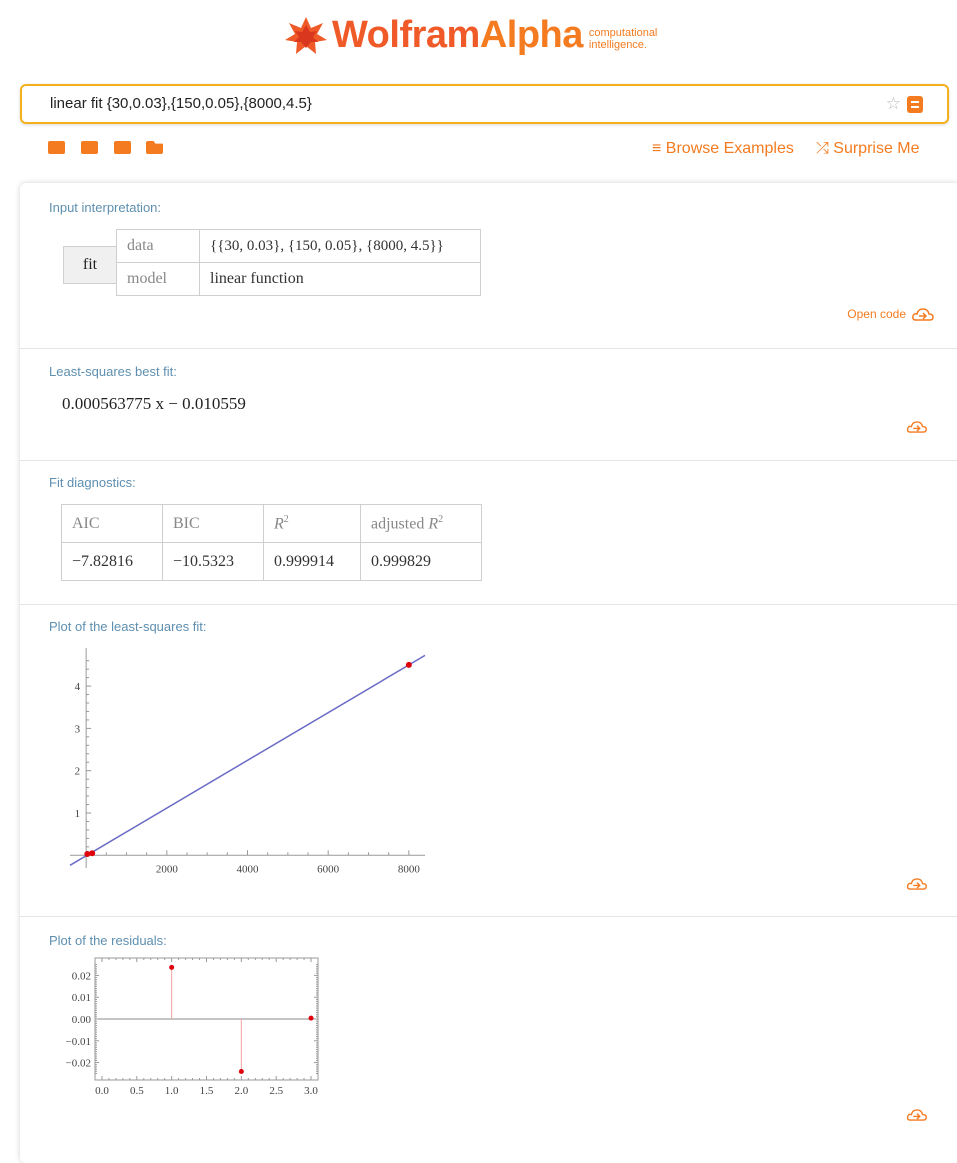 This screenshot has height=1163, width=957. Describe the element at coordinates (657, 148) in the screenshot. I see `menu-icon: ≡` at that location.